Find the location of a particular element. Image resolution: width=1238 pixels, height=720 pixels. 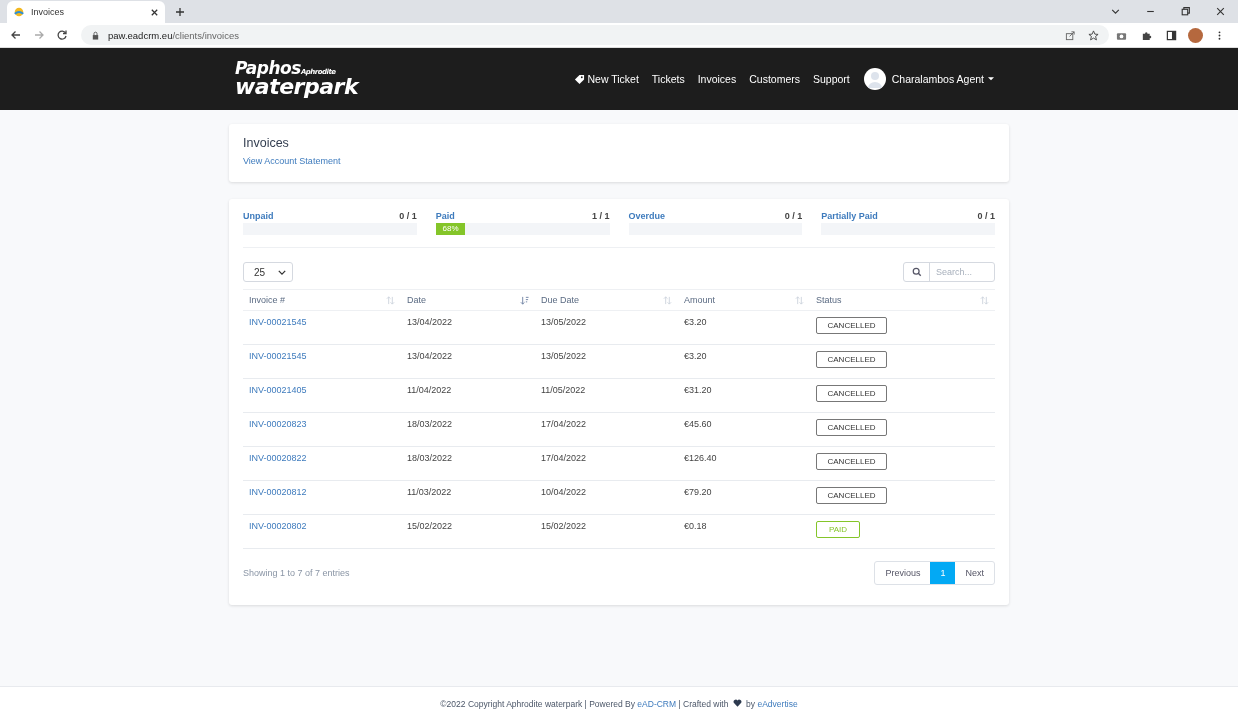

invoice-link: INV-00020802 is located at coordinates (278, 526).